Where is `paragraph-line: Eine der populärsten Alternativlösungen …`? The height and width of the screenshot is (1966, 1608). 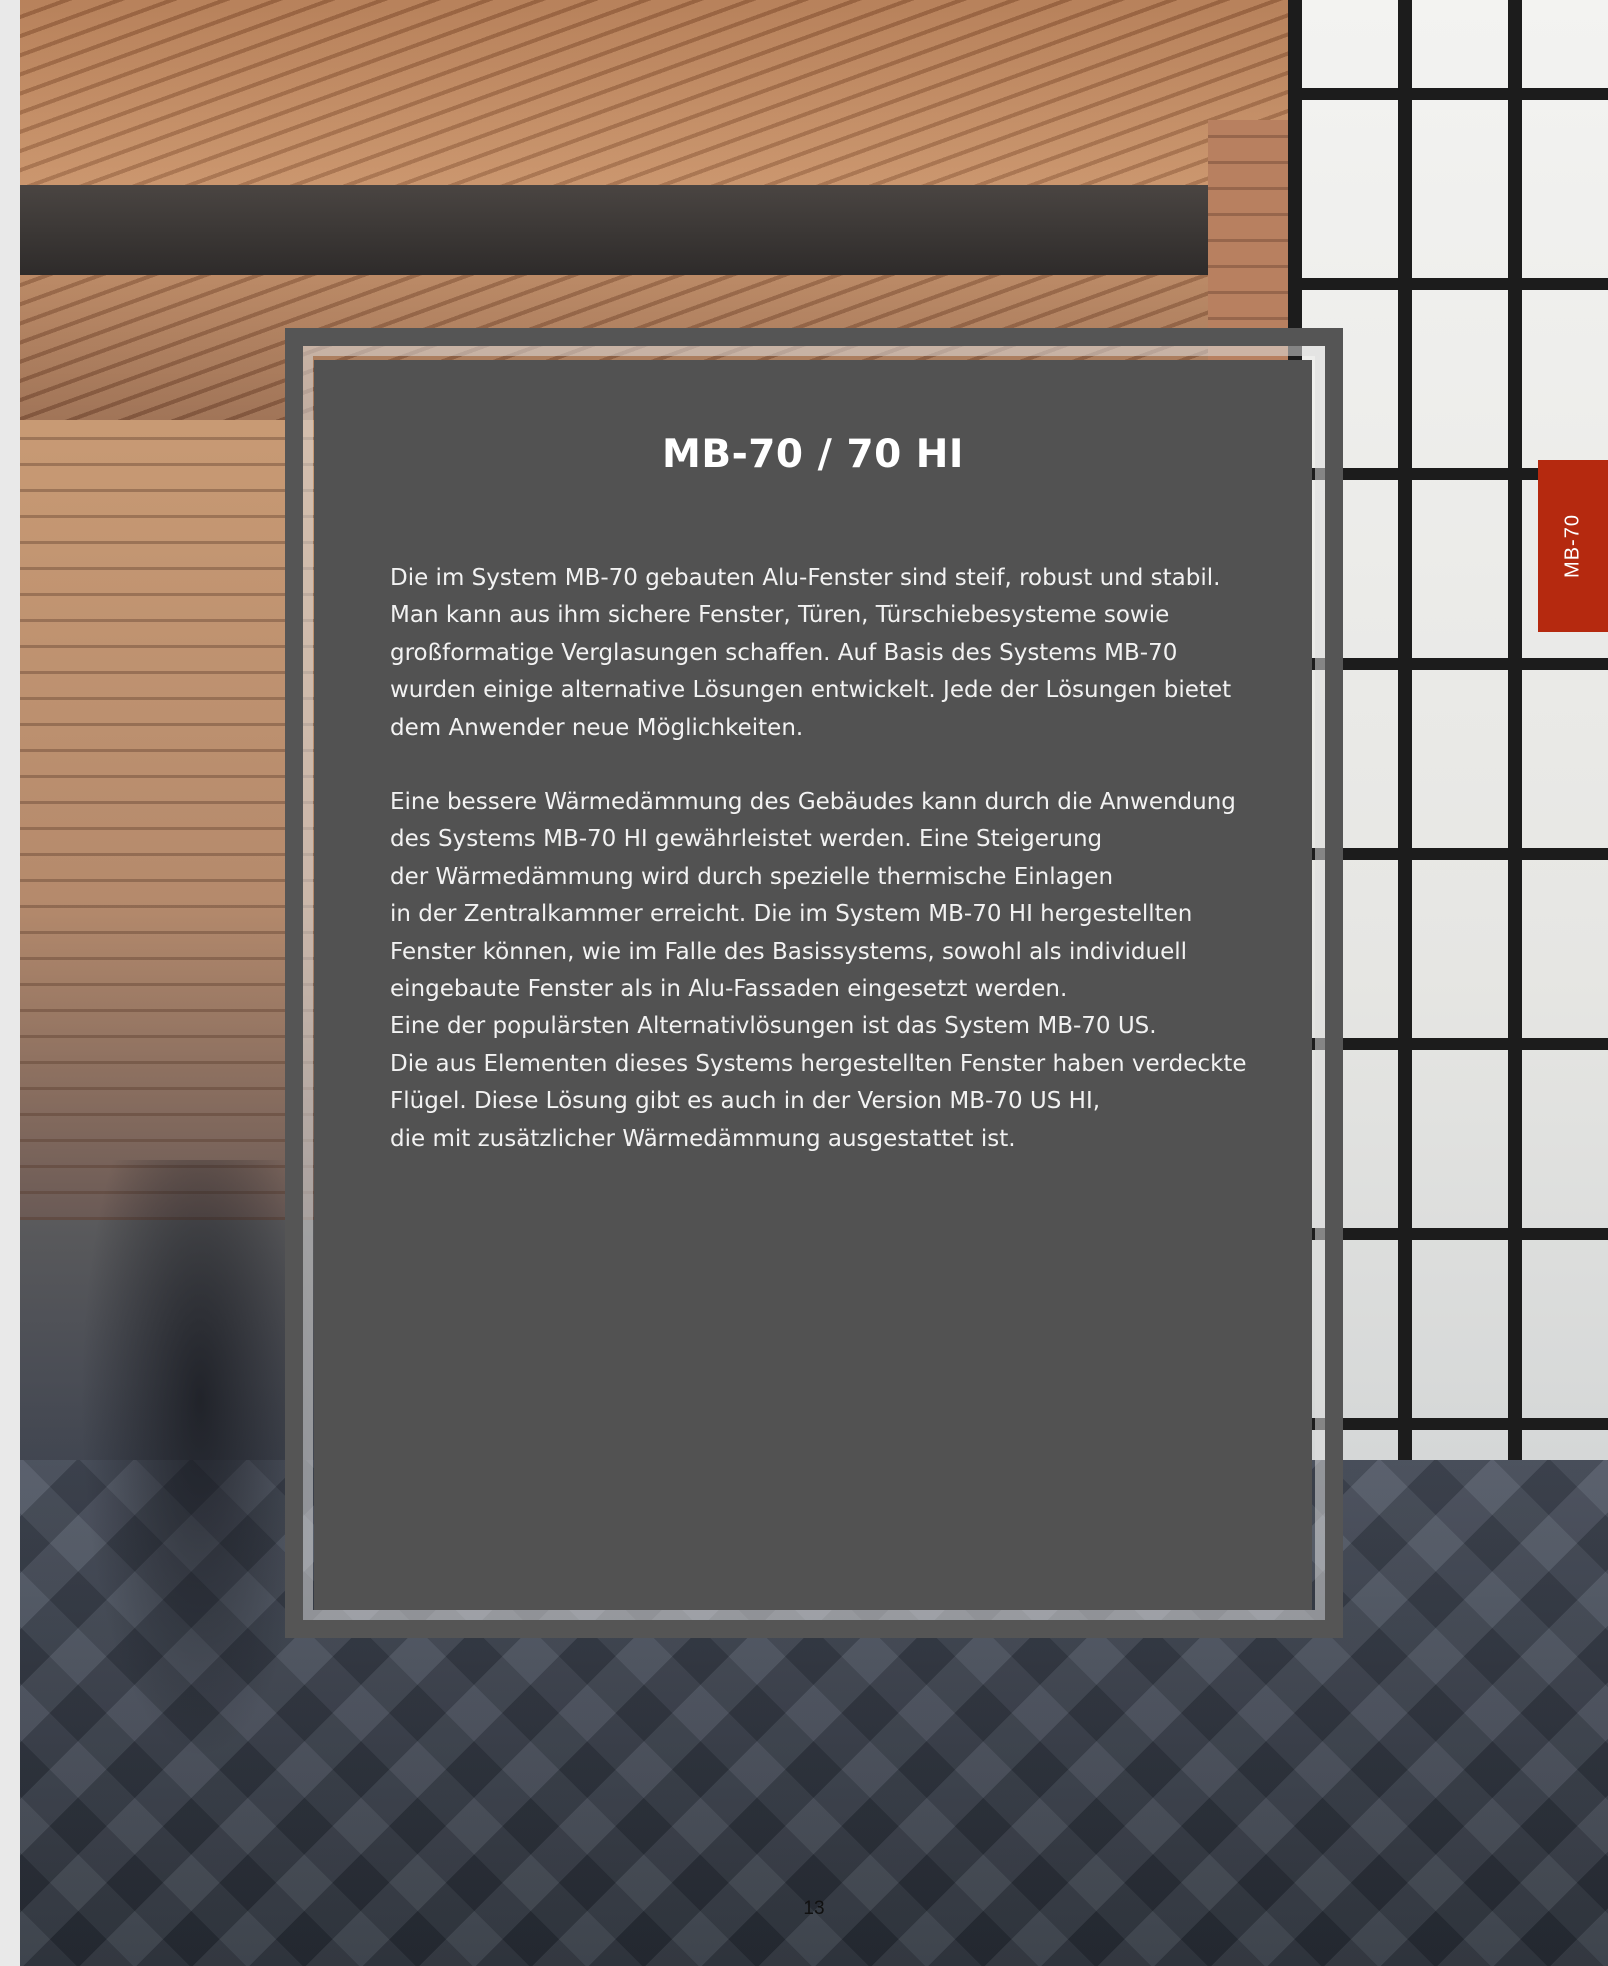
paragraph-line: Eine der populärsten Alternativlösungen … is located at coordinates (773, 1026).